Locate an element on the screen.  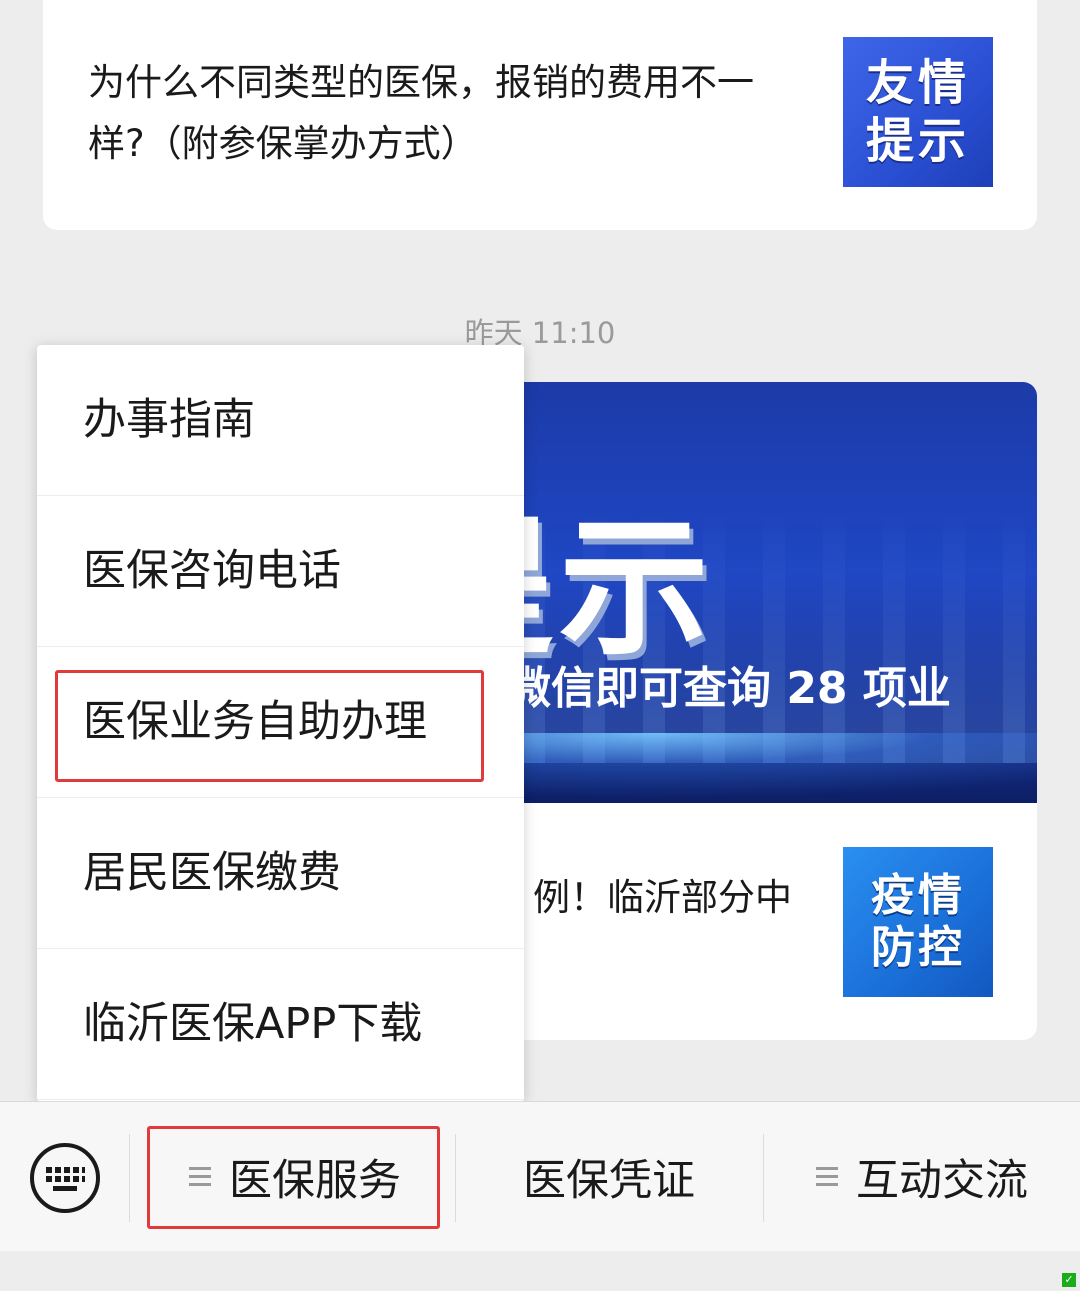
bottom-safe-area: ✓ is located at coordinates (540, 1271).